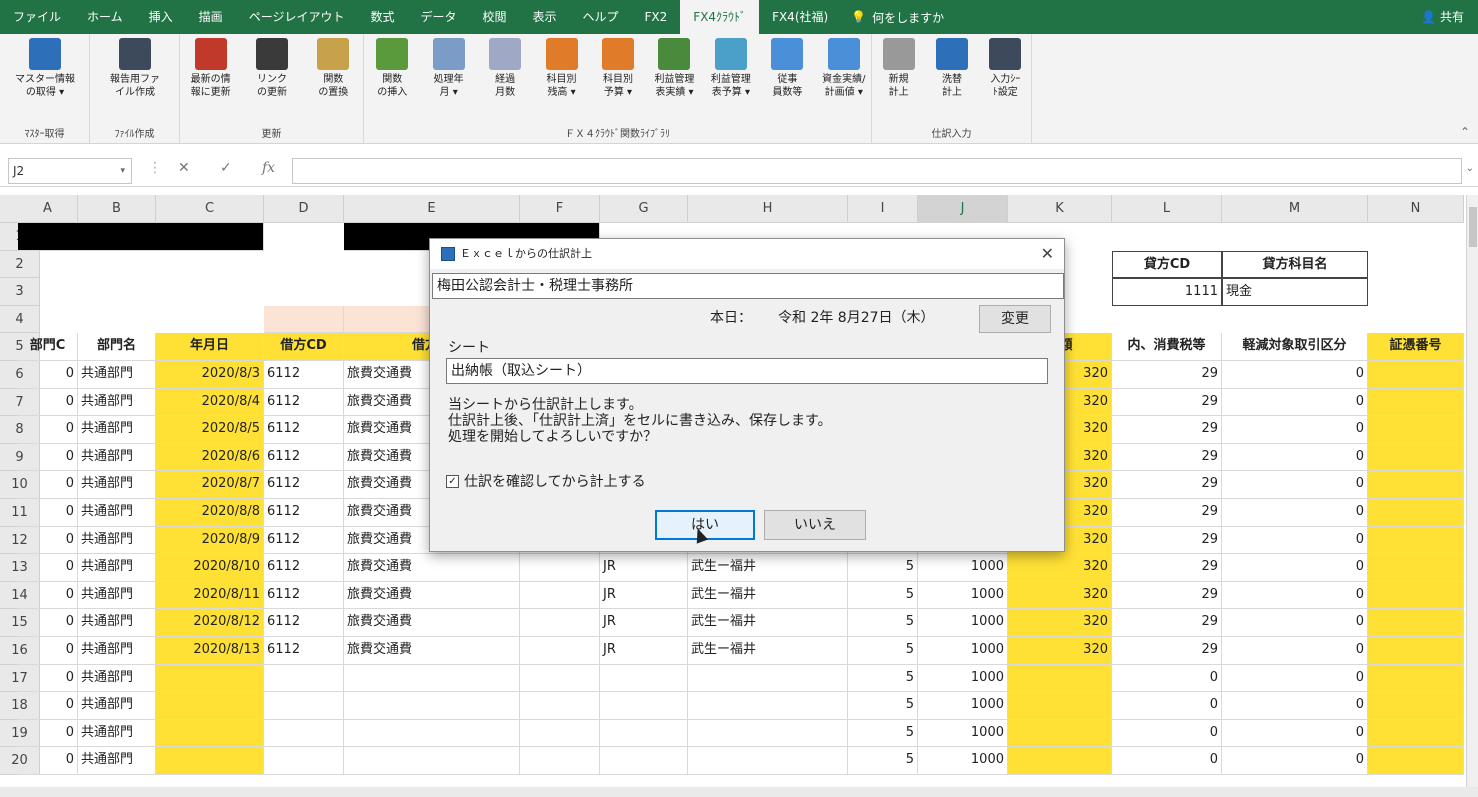  Describe the element at coordinates (844, 68) in the screenshot. I see `ribbon-button: 資金実績/ 計画値 ▾` at that location.